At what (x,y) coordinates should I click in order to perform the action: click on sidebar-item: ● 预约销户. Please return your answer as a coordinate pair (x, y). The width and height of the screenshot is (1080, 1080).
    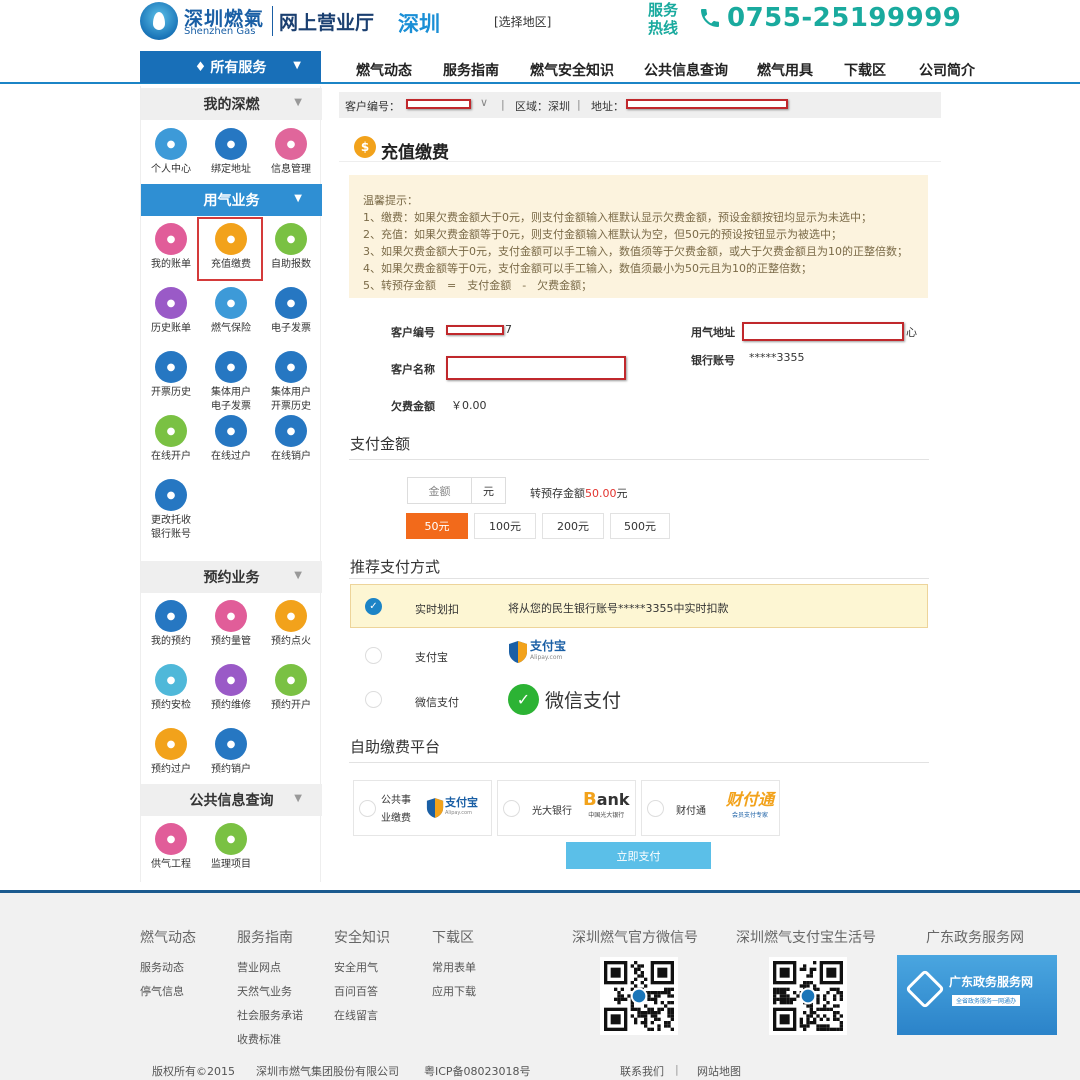
    Looking at the image, I should click on (231, 752).